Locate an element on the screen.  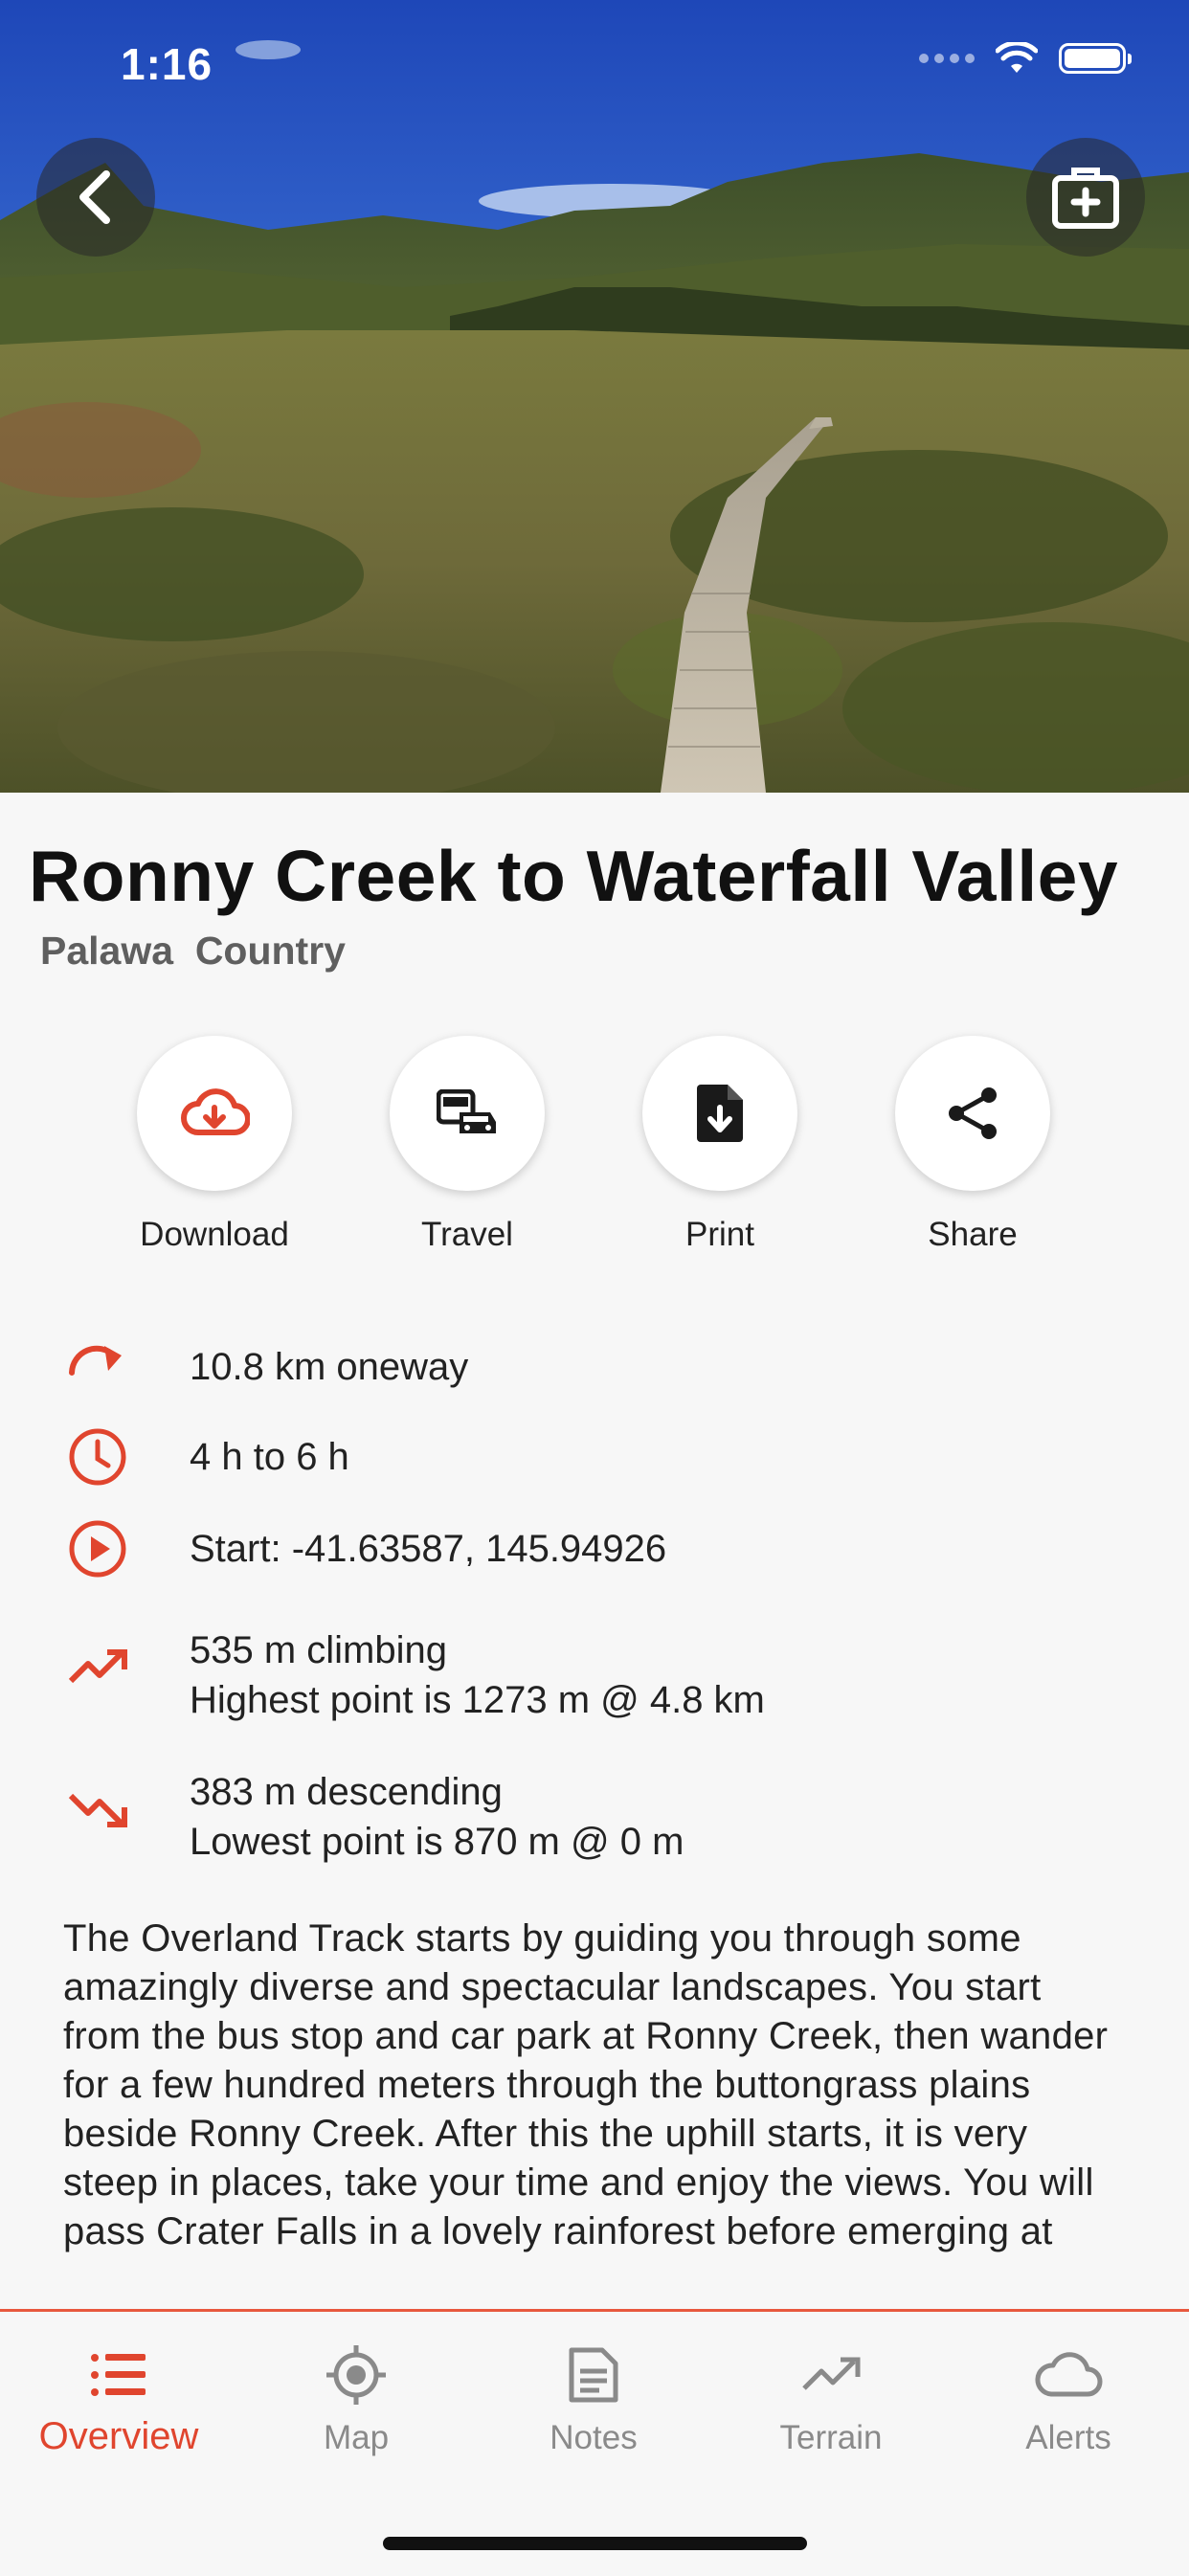
notes-icon is located at coordinates (593, 2375).